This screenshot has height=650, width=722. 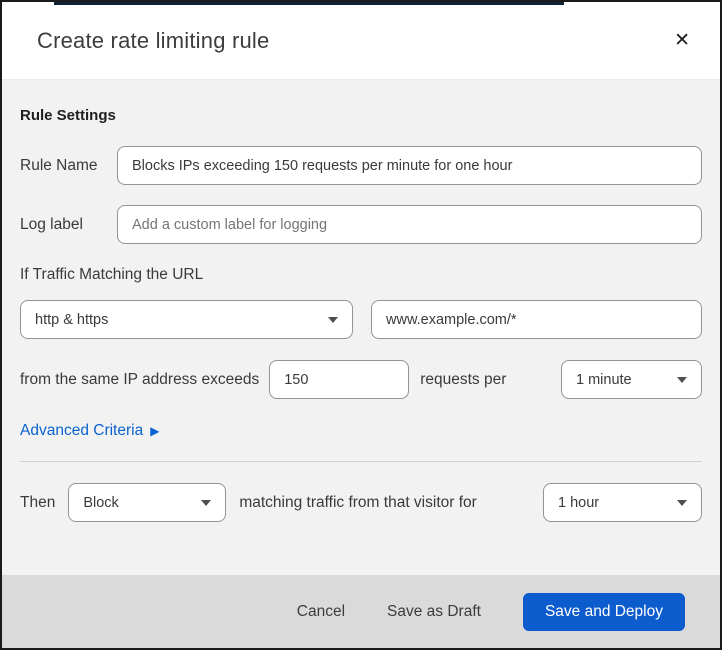 I want to click on action-prefix-text: Then, so click(x=38, y=502).